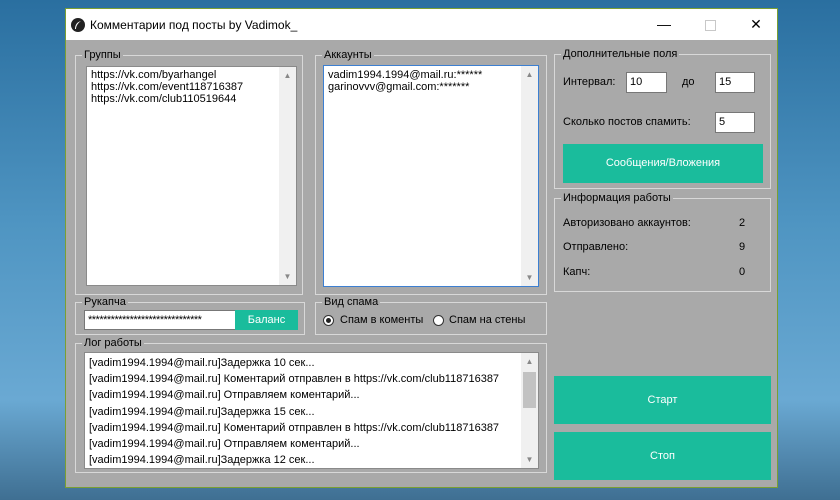 Image resolution: width=840 pixels, height=500 pixels. Describe the element at coordinates (627, 223) in the screenshot. I see `authorized-label: Авторизовано аккаунтов:` at that location.